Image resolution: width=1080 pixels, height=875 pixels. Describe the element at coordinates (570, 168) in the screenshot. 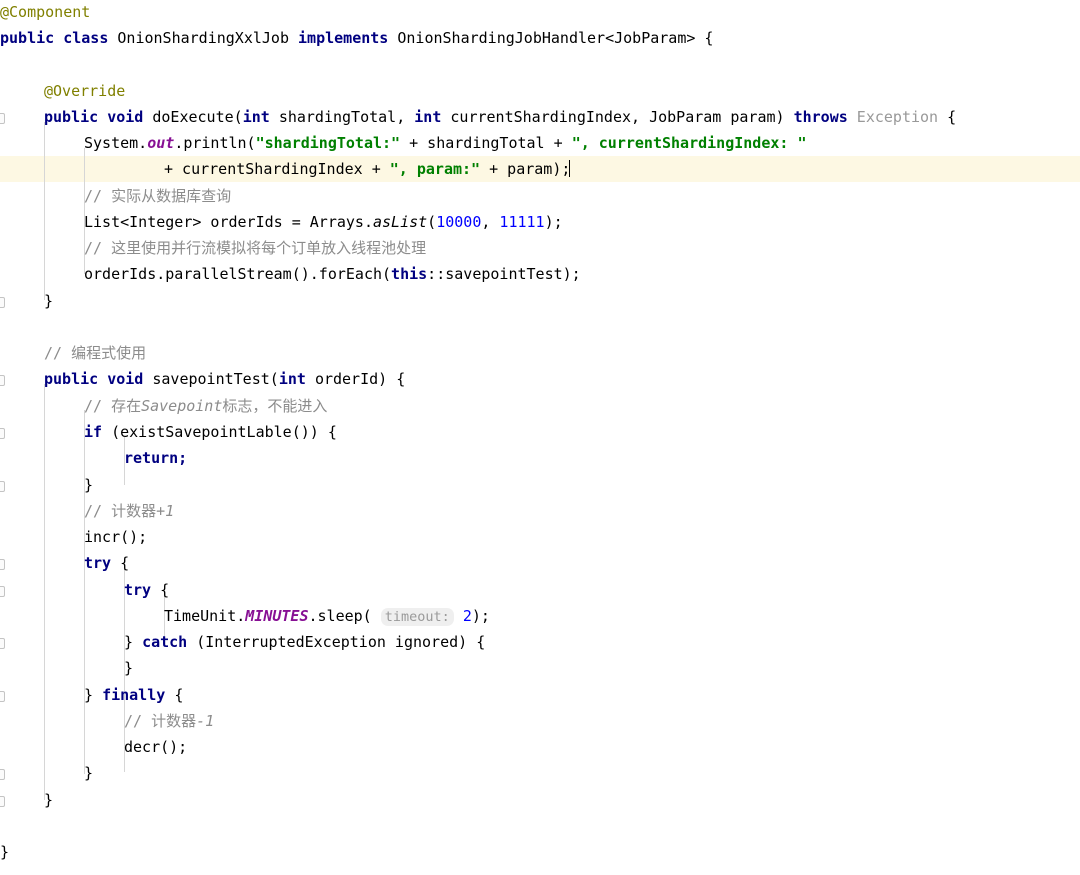

I see `text-caret` at that location.